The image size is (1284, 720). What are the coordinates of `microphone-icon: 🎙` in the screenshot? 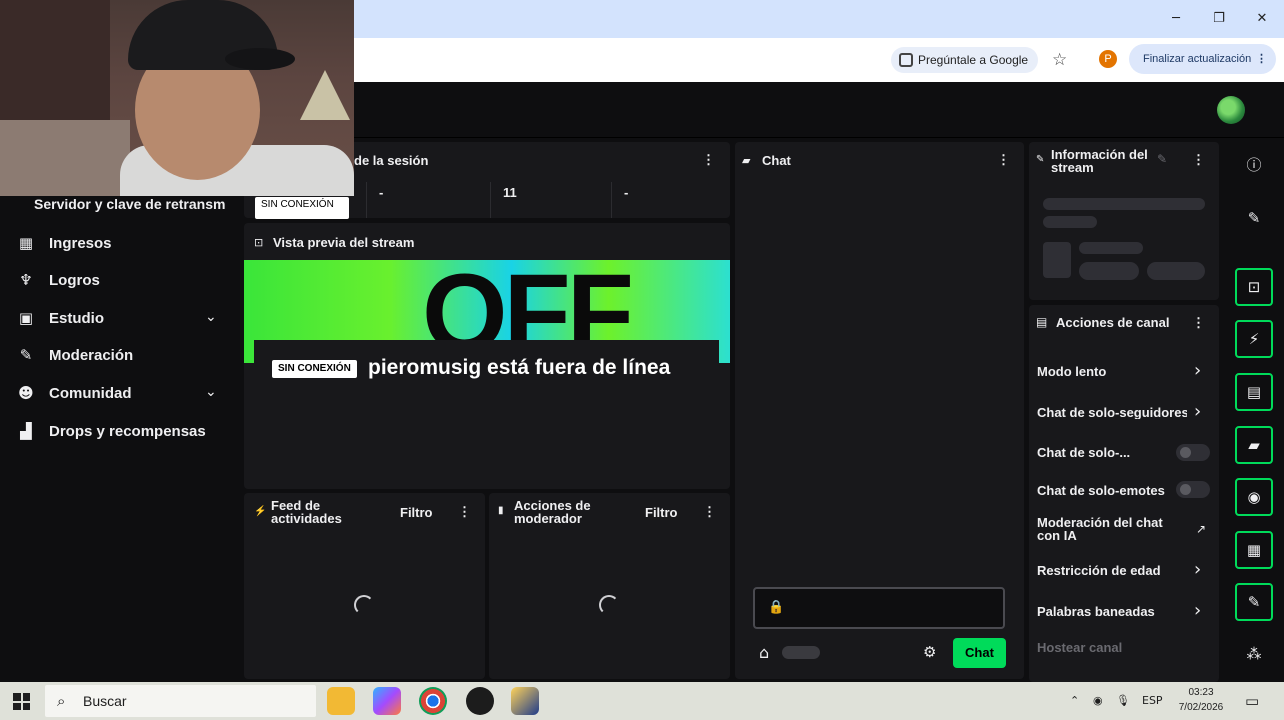 It's located at (1123, 701).